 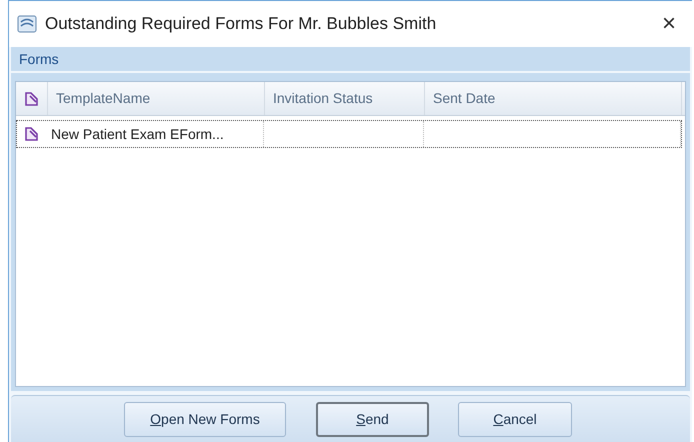 I want to click on app-icon, so click(x=27, y=24).